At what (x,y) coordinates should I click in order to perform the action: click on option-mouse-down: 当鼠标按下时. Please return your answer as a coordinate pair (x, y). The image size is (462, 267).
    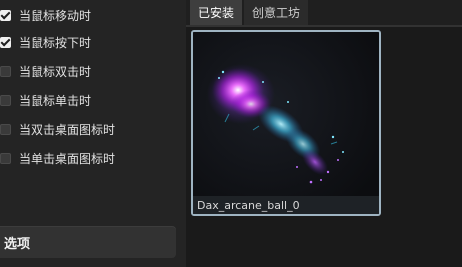
    Looking at the image, I should click on (90, 42).